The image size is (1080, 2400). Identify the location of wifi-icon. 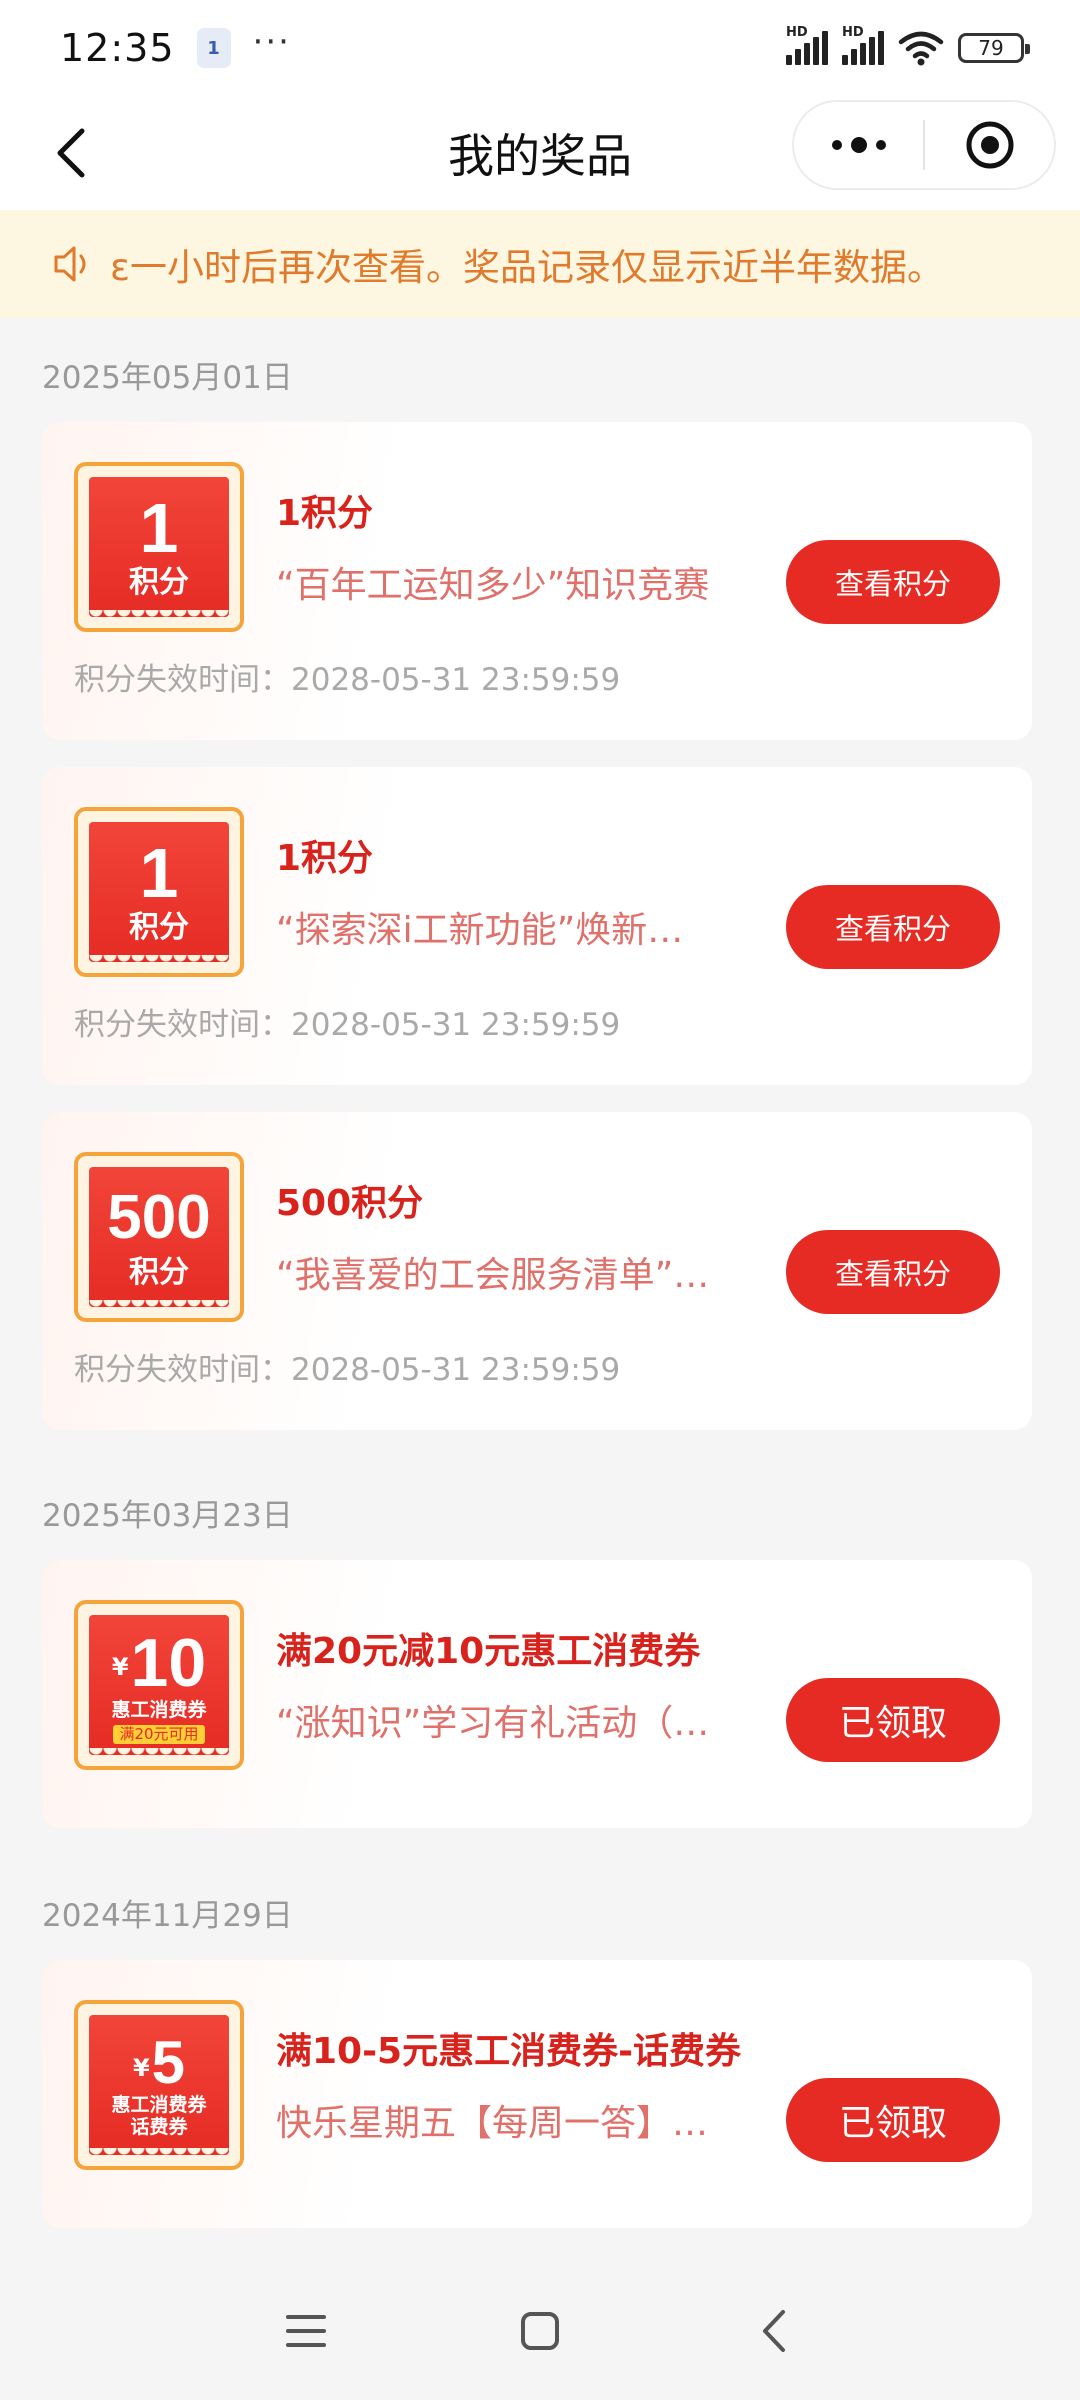
(921, 48).